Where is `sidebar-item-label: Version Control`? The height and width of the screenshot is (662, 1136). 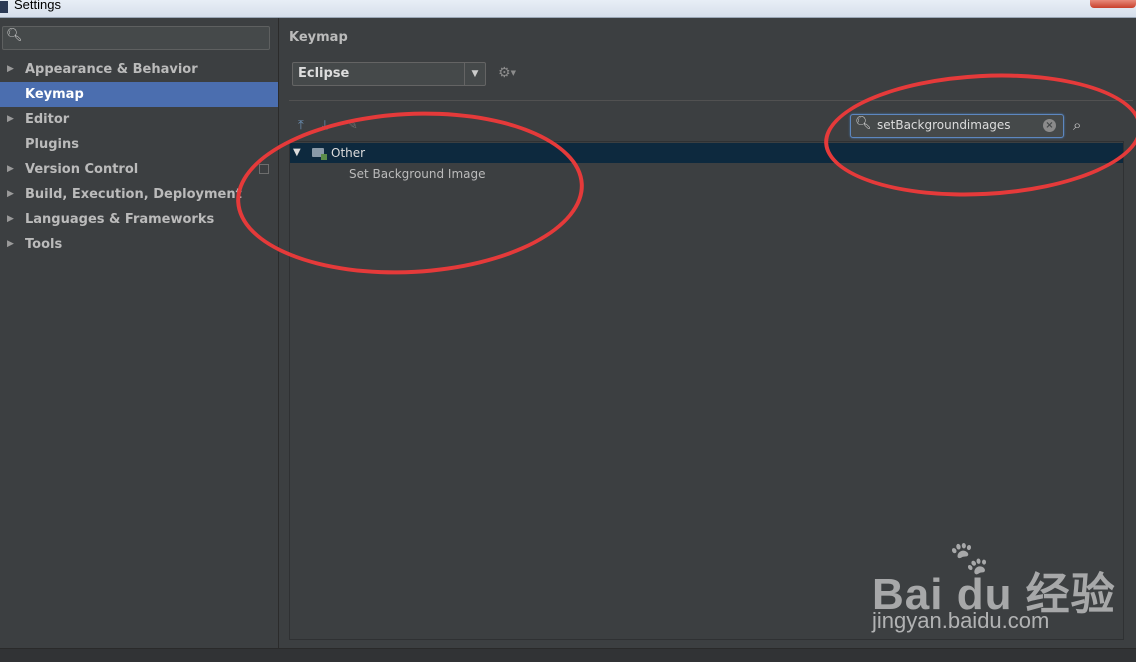 sidebar-item-label: Version Control is located at coordinates (82, 169).